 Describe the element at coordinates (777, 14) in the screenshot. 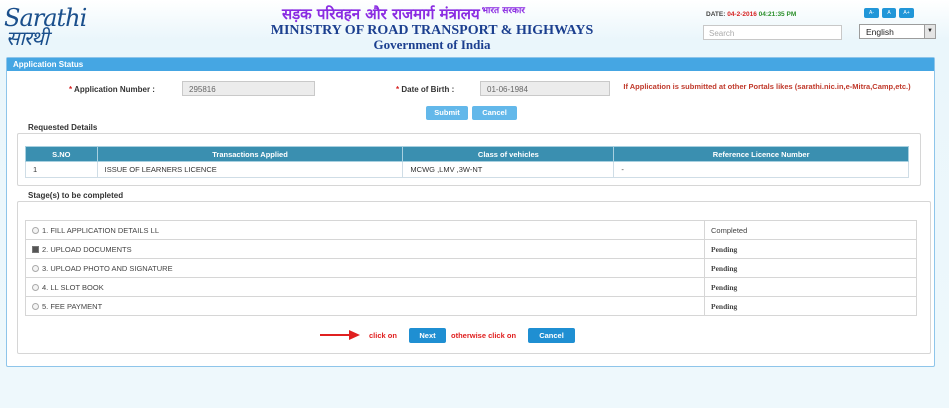

I see `time-value: 04:21:35 PM` at that location.